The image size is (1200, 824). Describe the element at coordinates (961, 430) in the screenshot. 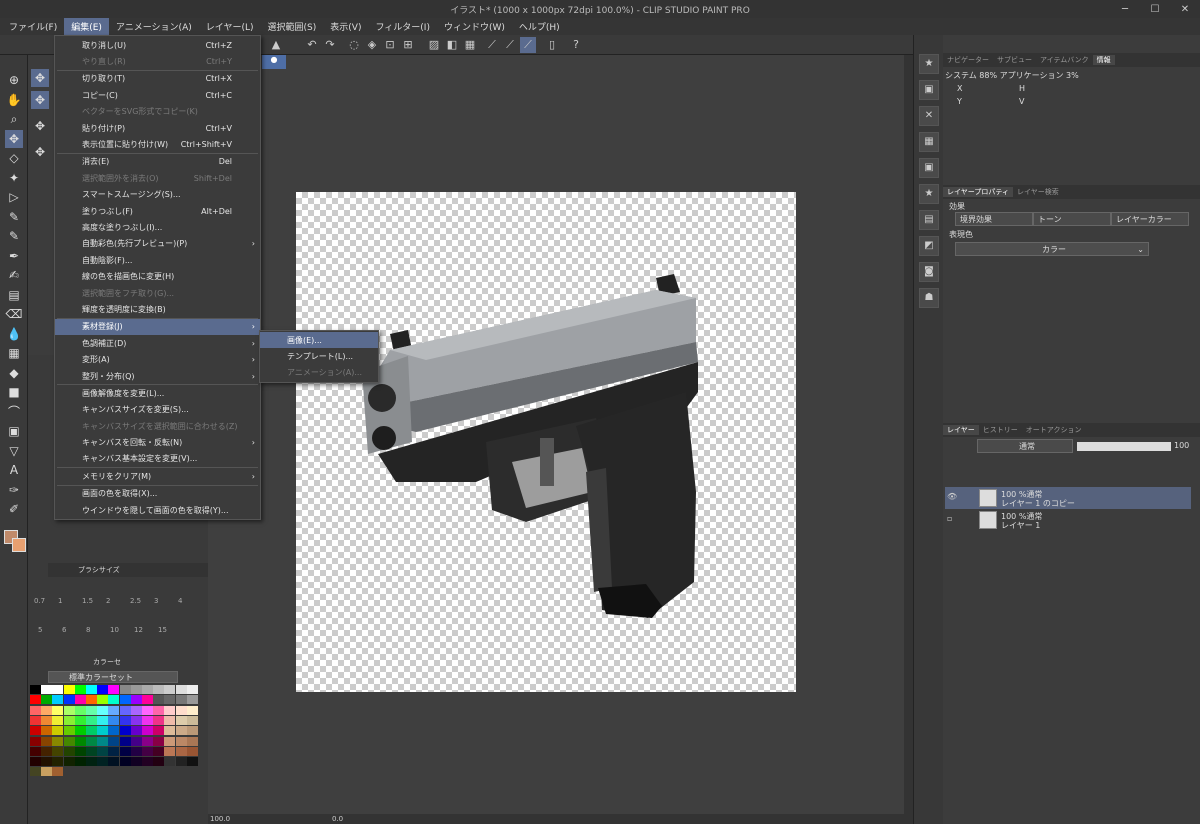

I see `panel-tab: レイヤー` at that location.